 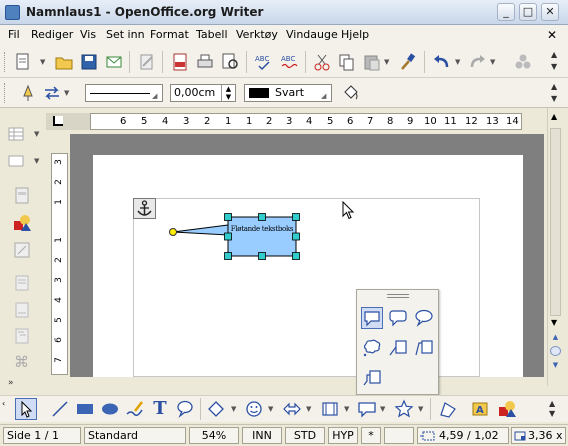 What do you see at coordinates (371, 435) in the screenshot?
I see `document-modified: *` at bounding box center [371, 435].